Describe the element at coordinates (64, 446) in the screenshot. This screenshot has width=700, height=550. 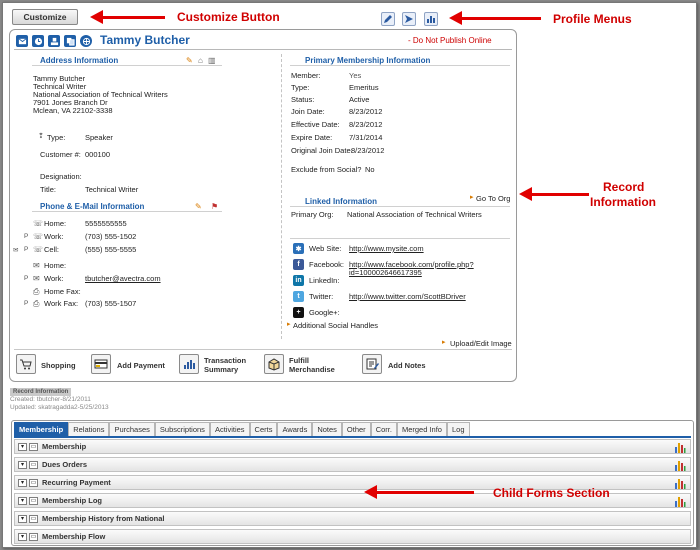
I see `child-form-label: Membership` at that location.